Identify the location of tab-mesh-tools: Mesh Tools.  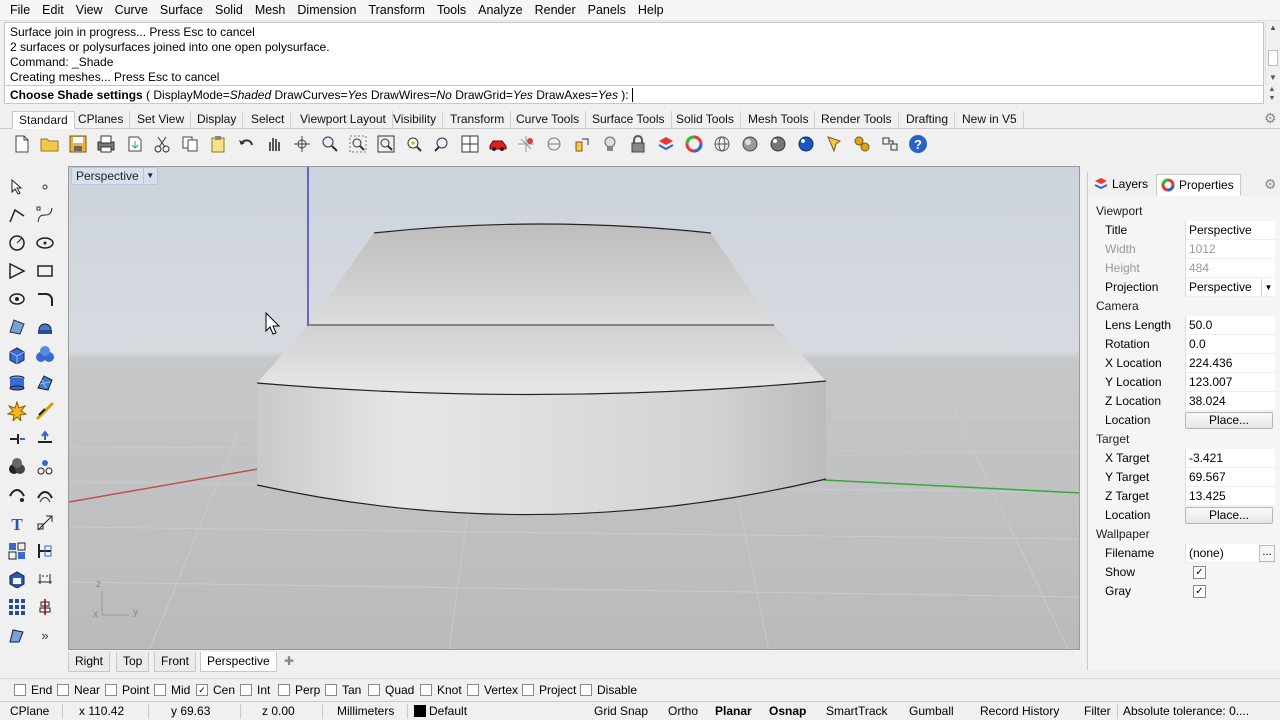
(779, 120).